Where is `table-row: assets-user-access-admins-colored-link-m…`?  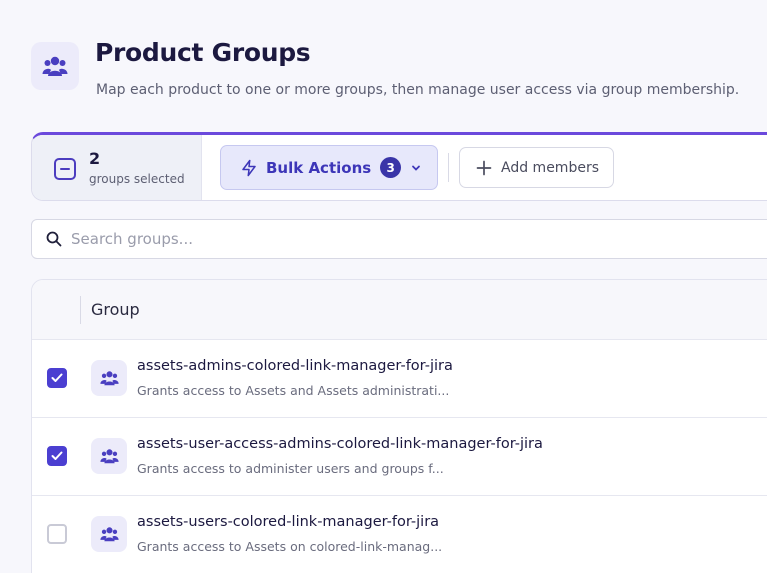 table-row: assets-user-access-admins-colored-link-m… is located at coordinates (399, 457).